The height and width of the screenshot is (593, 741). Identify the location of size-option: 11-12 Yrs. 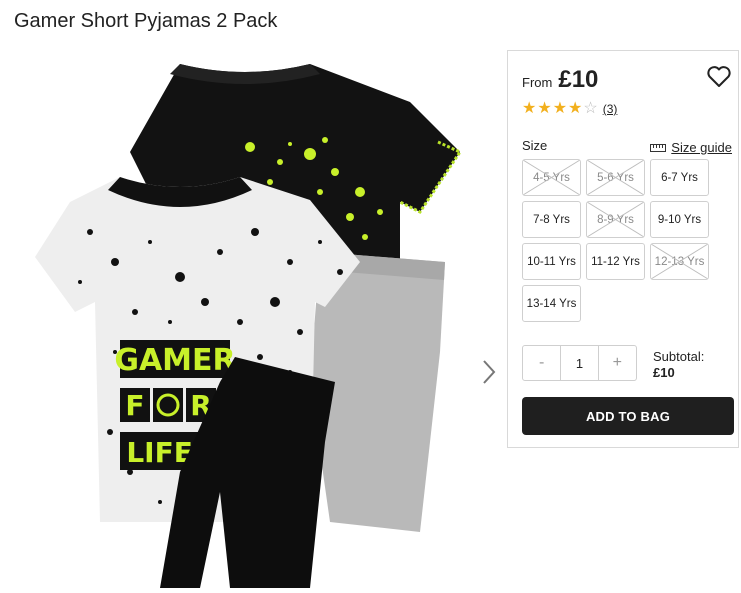
(615, 261).